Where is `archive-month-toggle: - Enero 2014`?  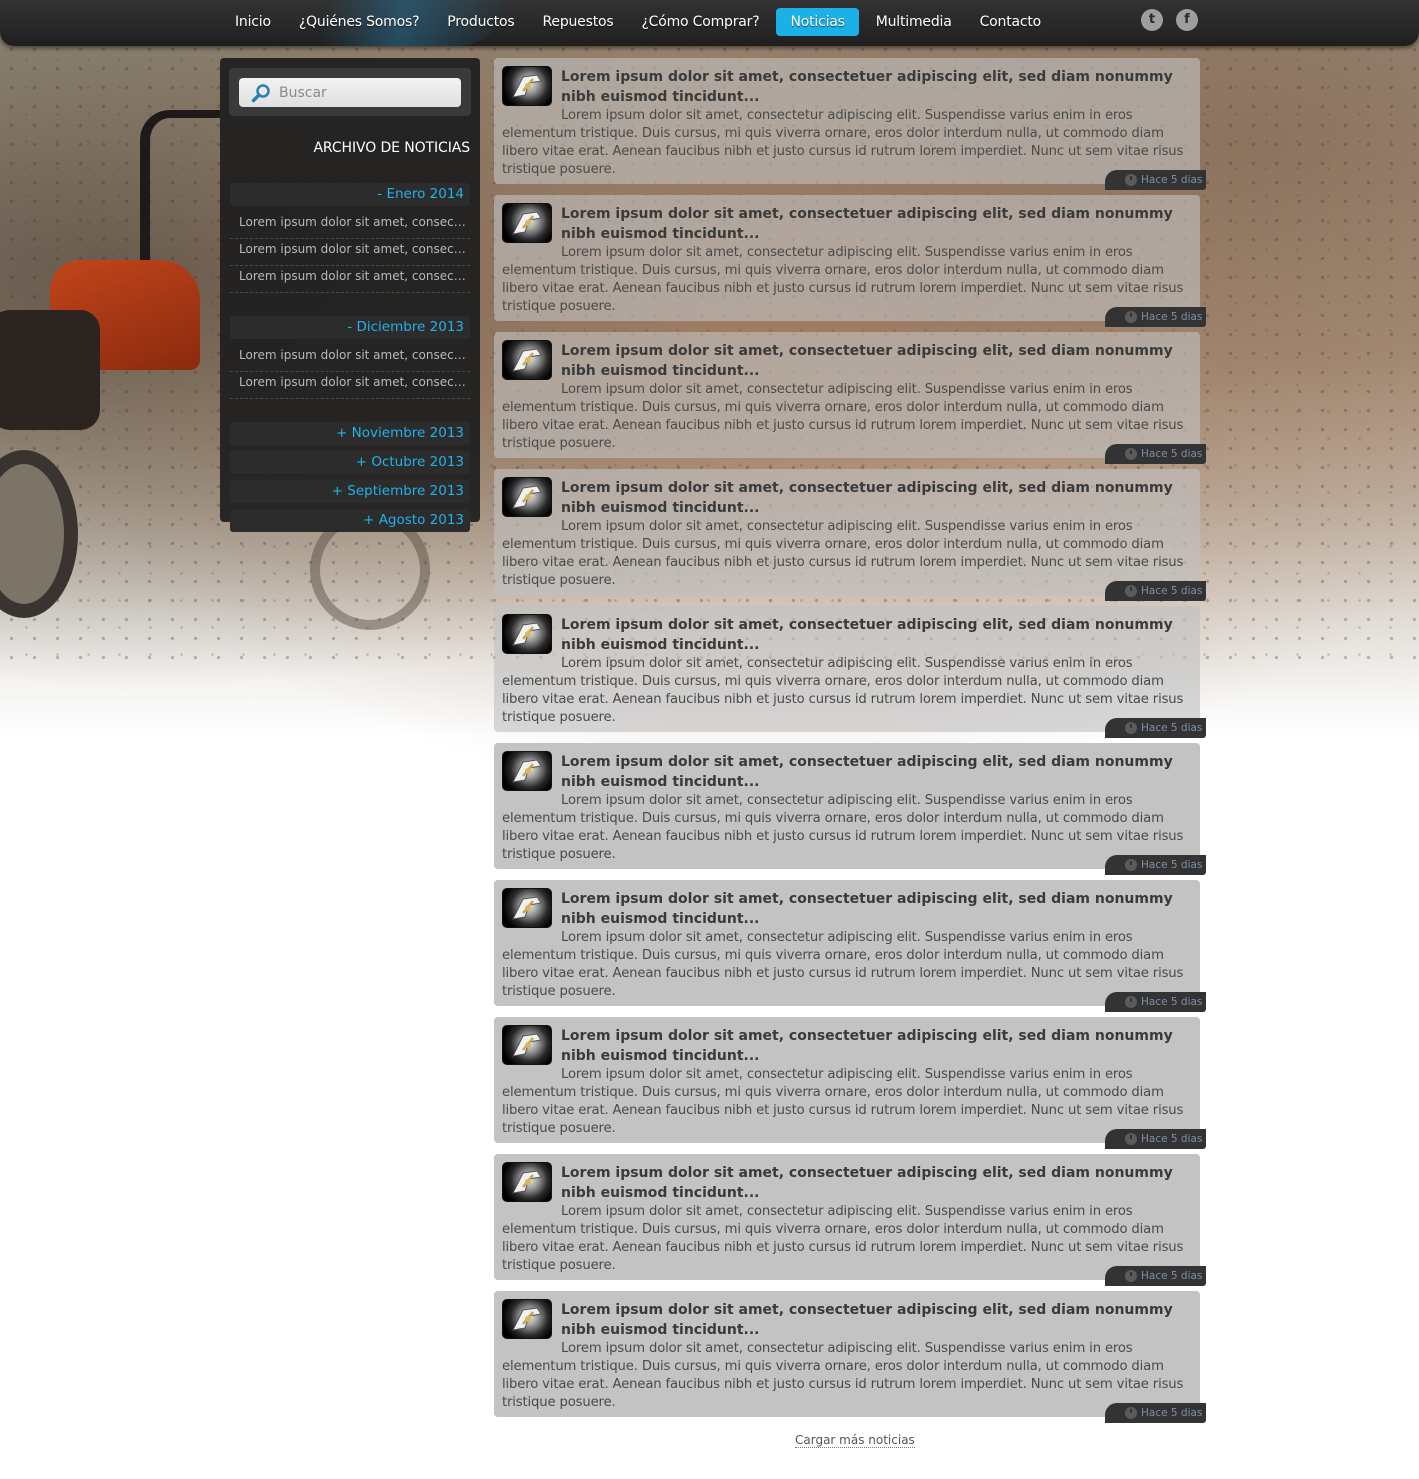 archive-month-toggle: - Enero 2014 is located at coordinates (350, 194).